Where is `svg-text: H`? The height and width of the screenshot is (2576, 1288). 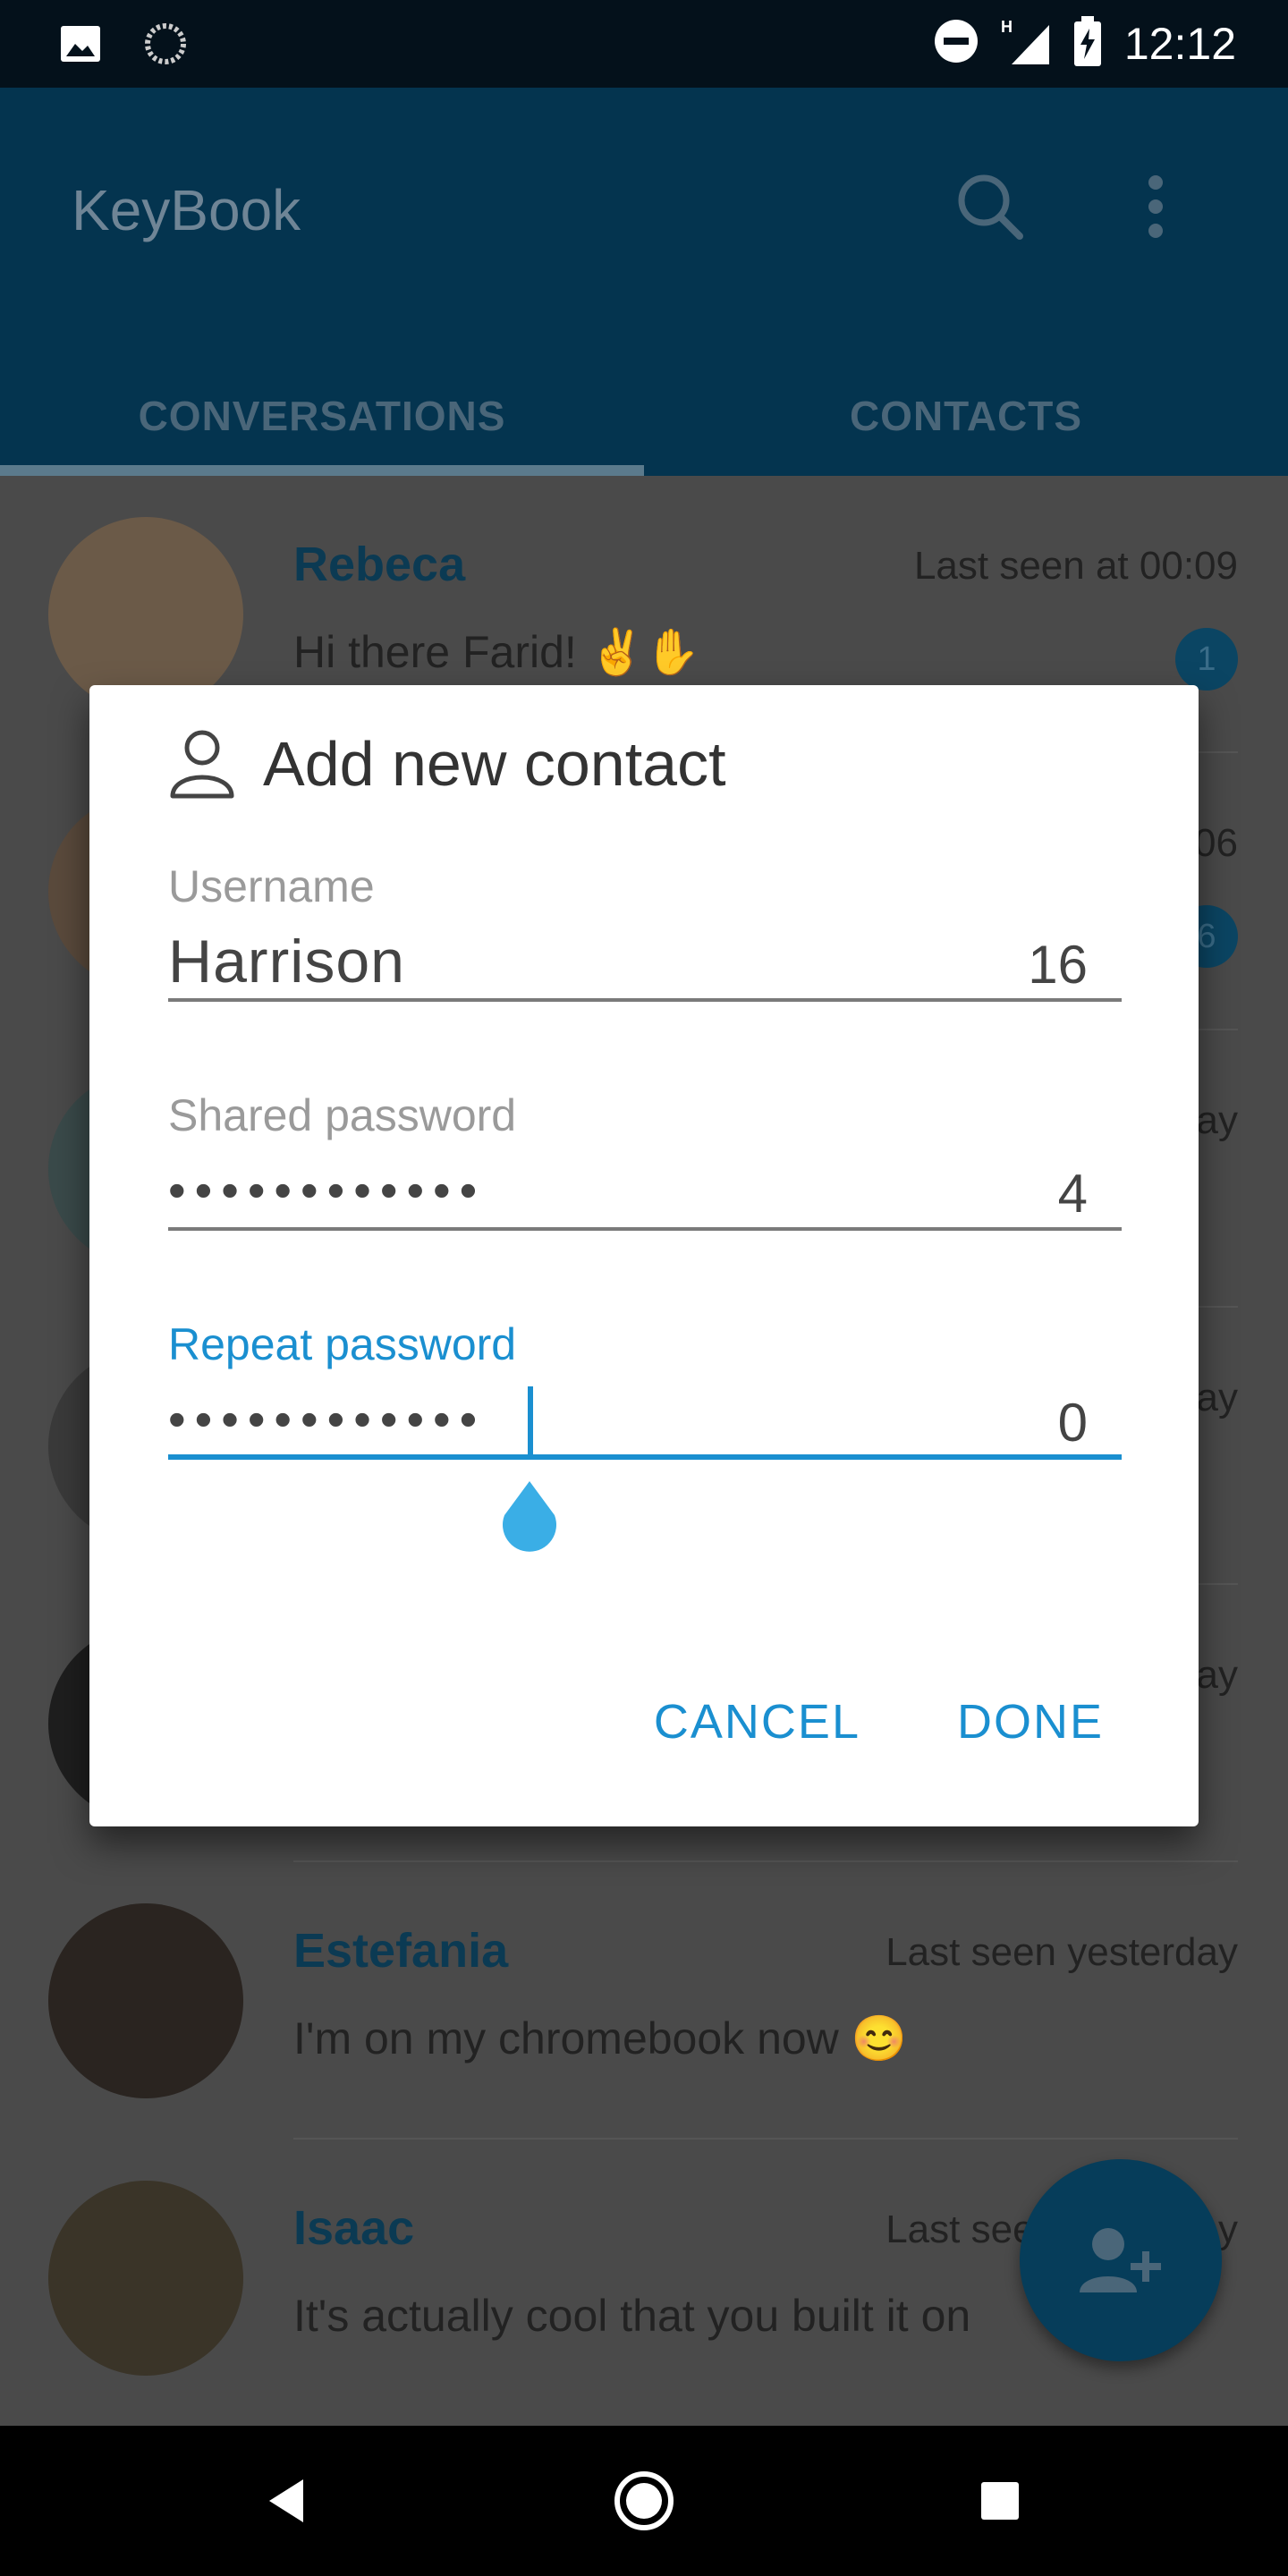
svg-text: H is located at coordinates (1007, 27).